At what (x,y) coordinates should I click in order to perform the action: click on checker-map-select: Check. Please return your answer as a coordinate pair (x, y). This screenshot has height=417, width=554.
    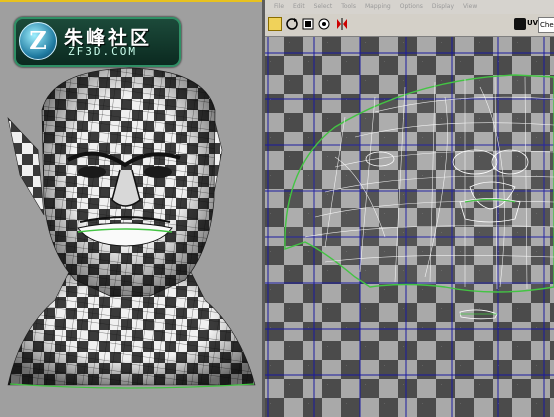
    Looking at the image, I should click on (546, 25).